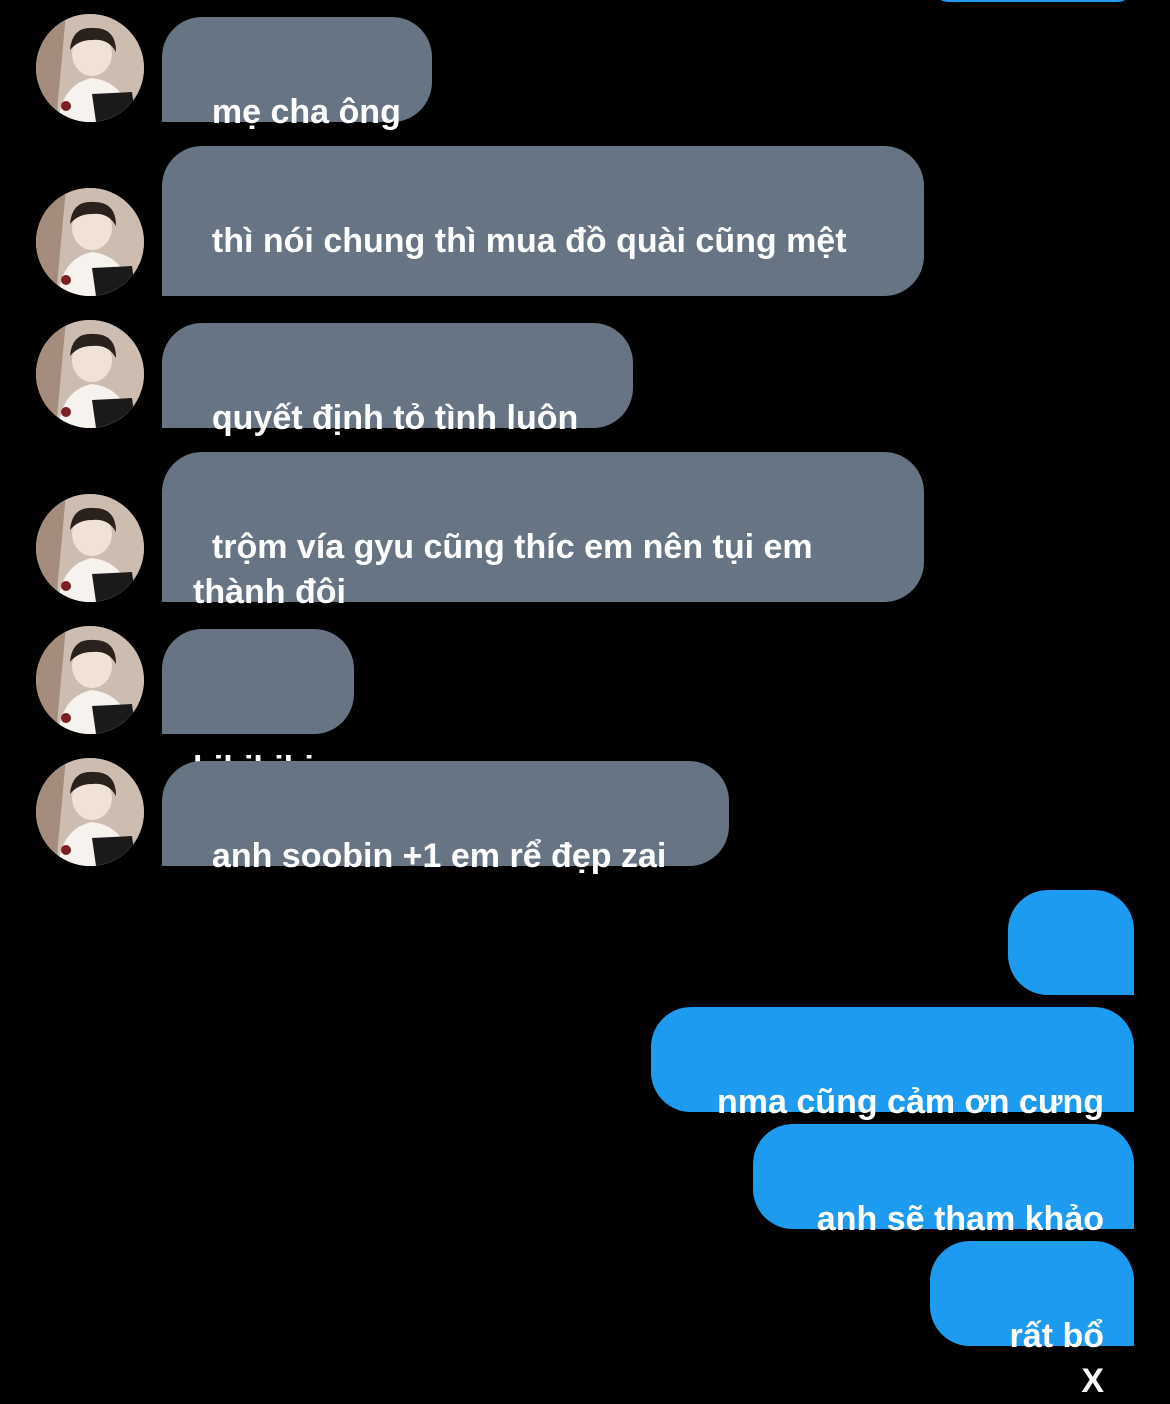  Describe the element at coordinates (258, 708) in the screenshot. I see `incoming-message-bubble: hihihihi` at that location.